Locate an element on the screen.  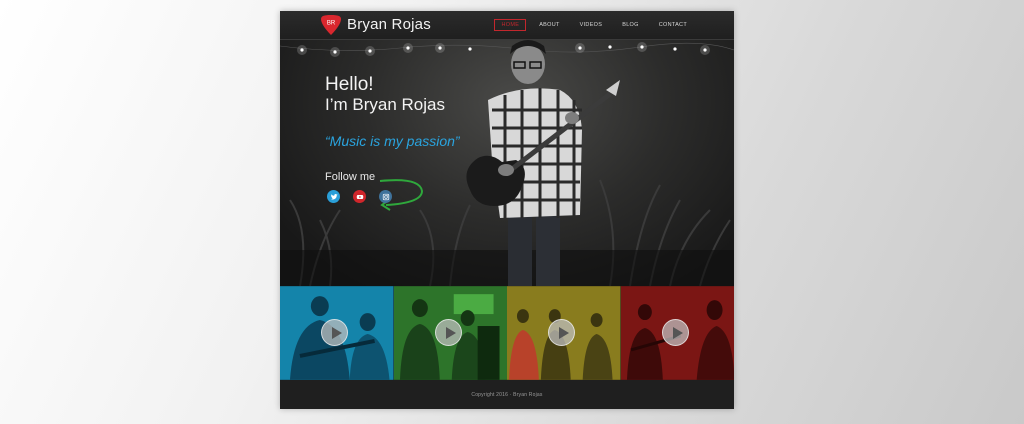
follow-me-label: Follow me is located at coordinates (350, 177).